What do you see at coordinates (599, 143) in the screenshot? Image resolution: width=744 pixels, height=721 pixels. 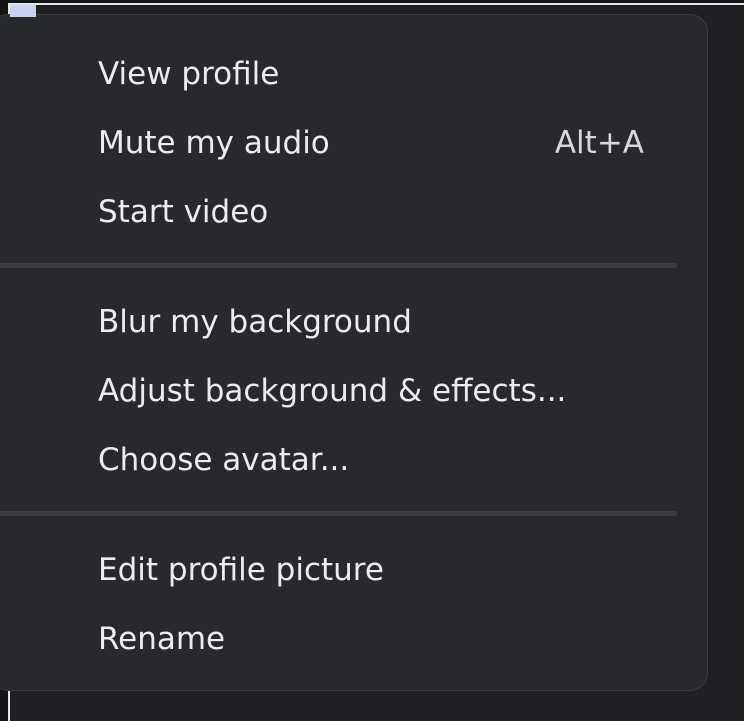 I see `keyboard-shortcut: Alt+A` at bounding box center [599, 143].